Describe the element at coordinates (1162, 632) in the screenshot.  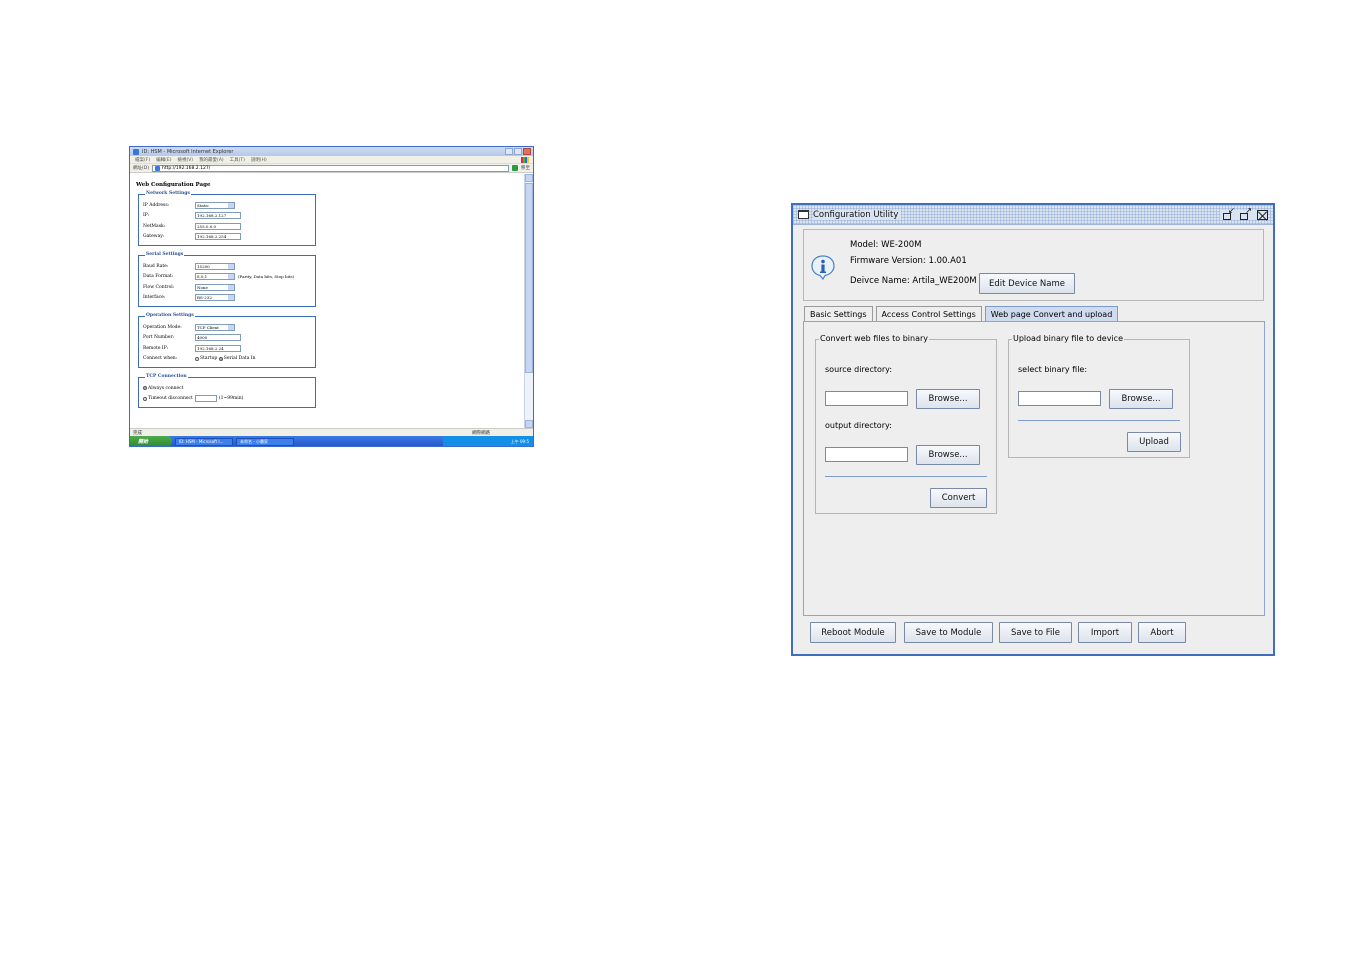
I see `abort-button: Abort` at that location.